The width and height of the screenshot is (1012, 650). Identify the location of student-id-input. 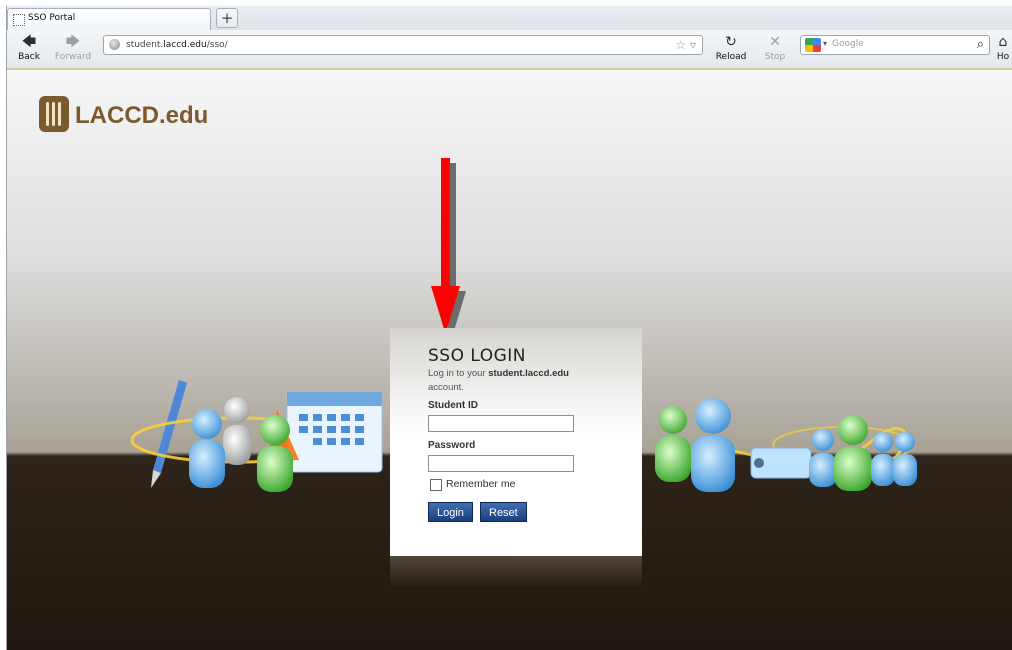
(501, 423).